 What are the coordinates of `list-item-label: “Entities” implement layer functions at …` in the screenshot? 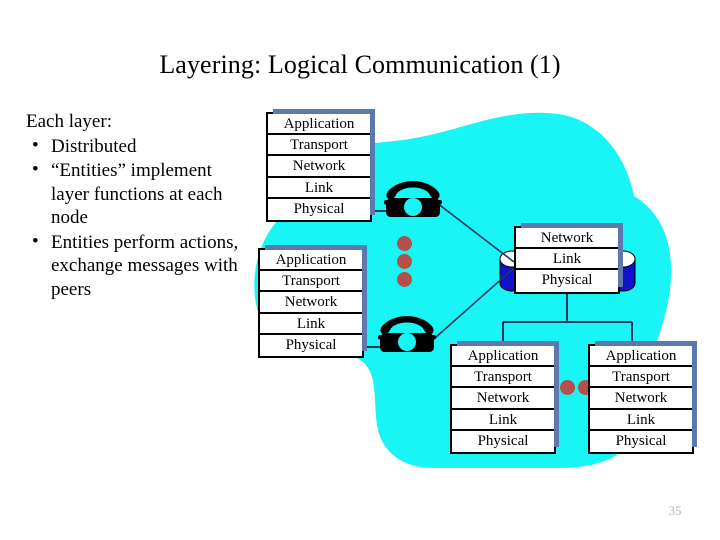 It's located at (137, 194).